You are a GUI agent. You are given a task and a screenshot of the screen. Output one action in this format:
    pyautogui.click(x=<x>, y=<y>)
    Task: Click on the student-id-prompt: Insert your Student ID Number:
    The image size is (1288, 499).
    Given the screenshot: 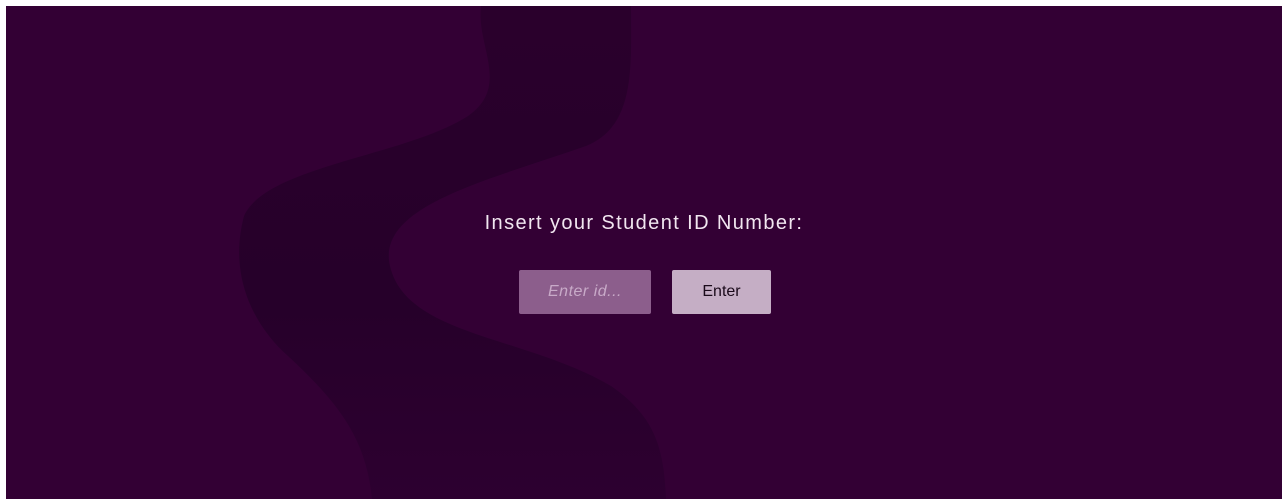 What is the action you would take?
    pyautogui.click(x=644, y=223)
    